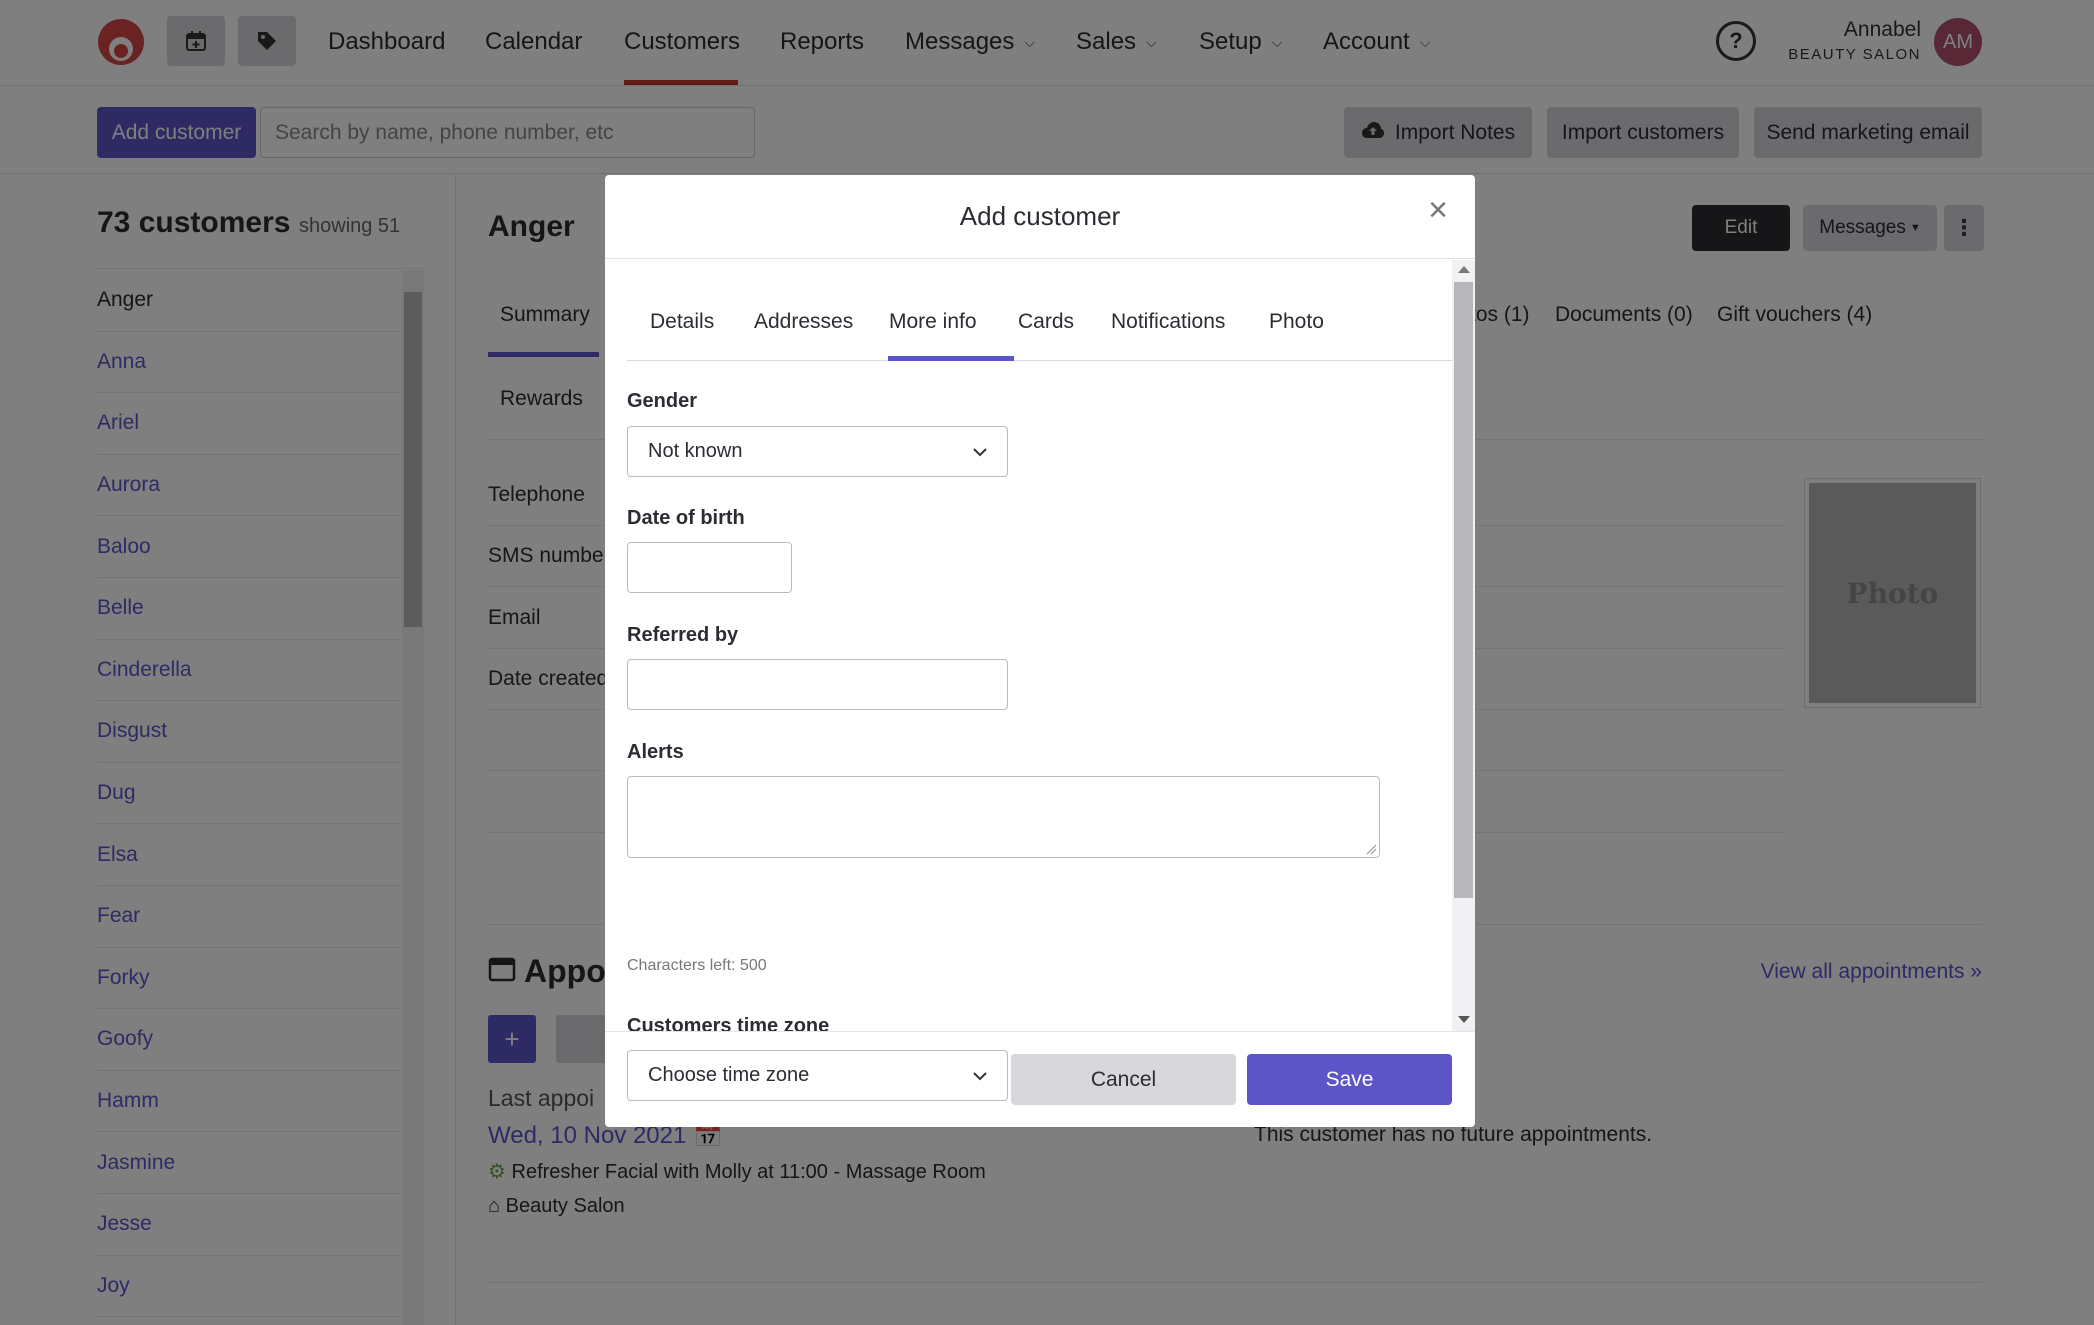 This screenshot has width=2094, height=1325. What do you see at coordinates (1438, 210) in the screenshot?
I see `close-icon: ×` at bounding box center [1438, 210].